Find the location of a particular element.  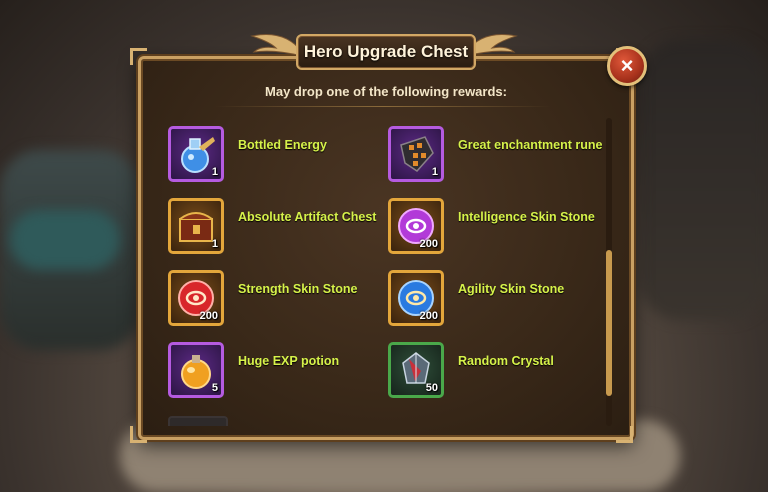

artifact-chest-icon is located at coordinates (196, 227).